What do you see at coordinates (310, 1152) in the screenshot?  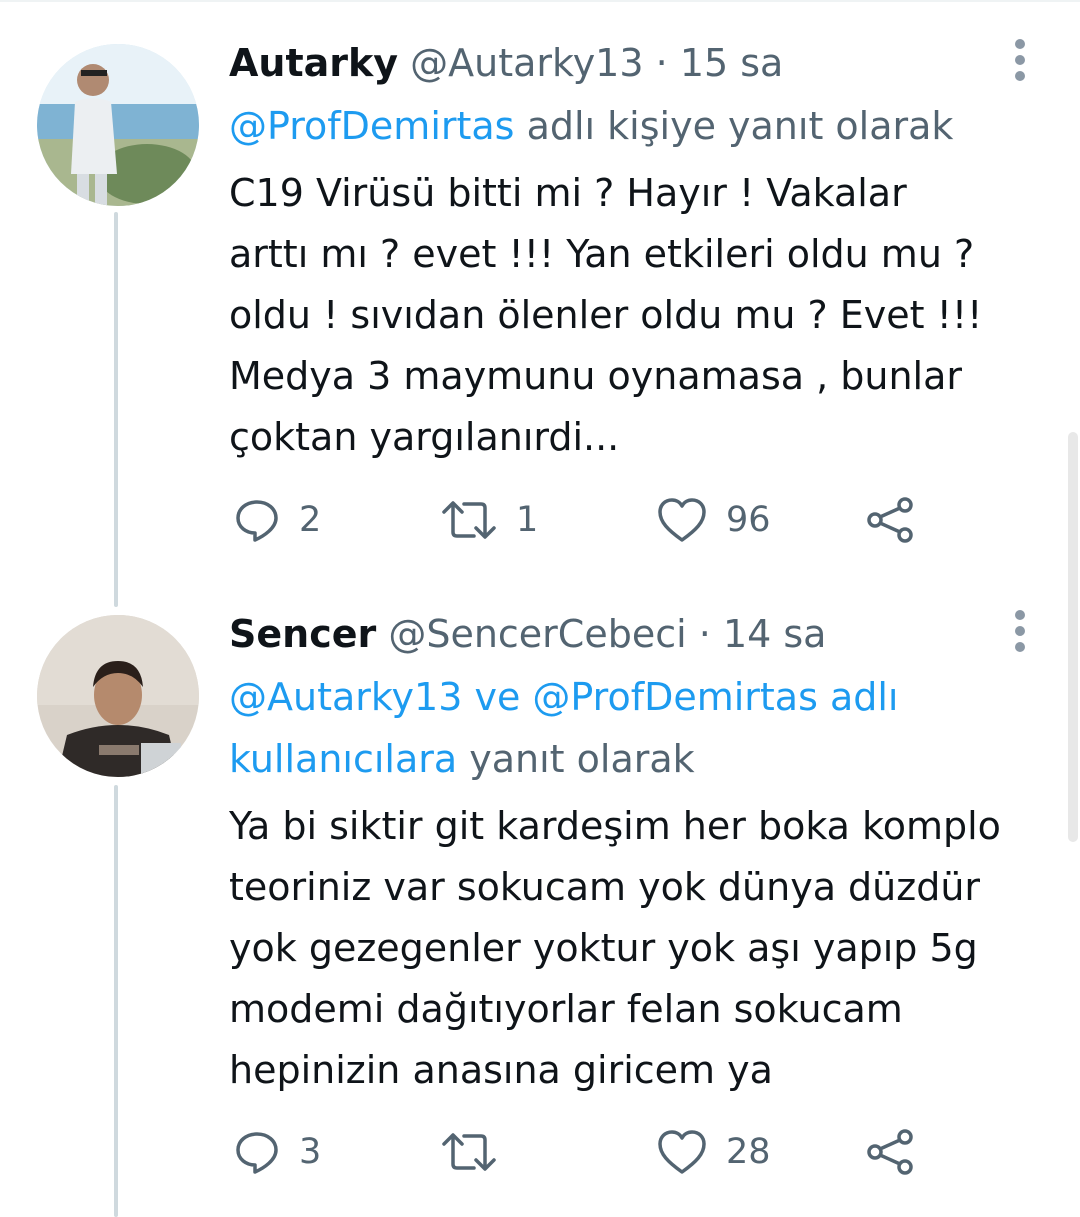 I see `reply-count: 3` at bounding box center [310, 1152].